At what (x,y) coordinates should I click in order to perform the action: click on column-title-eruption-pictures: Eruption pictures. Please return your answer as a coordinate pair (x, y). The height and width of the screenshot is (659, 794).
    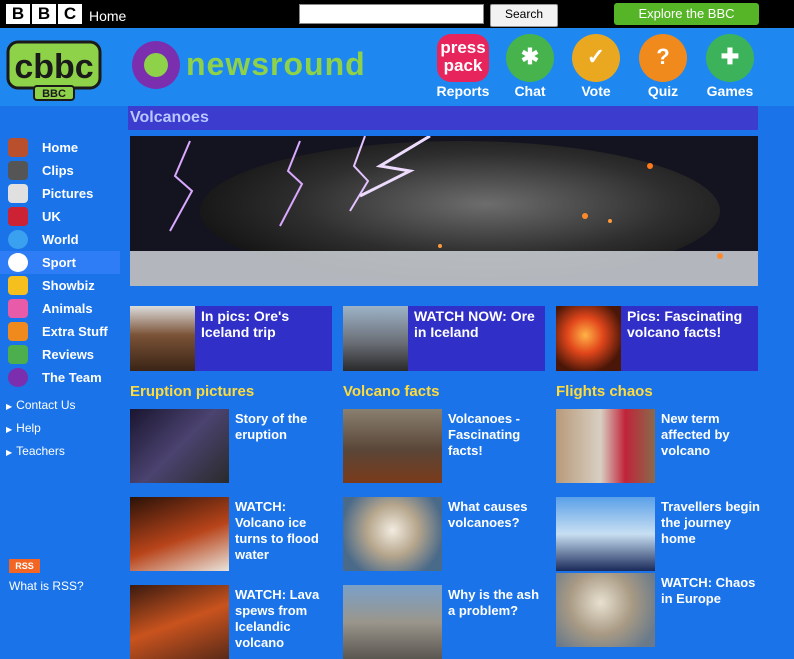
    Looking at the image, I should click on (192, 391).